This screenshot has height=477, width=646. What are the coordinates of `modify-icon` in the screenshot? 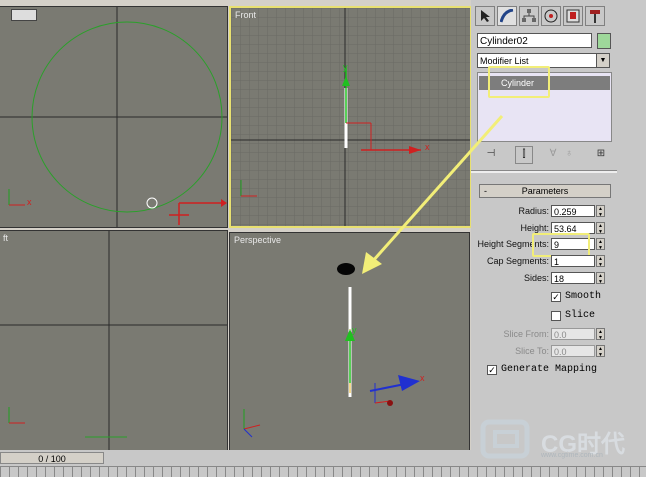 It's located at (507, 16).